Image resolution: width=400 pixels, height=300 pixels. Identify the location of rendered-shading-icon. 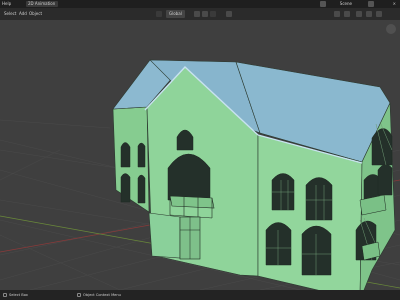
(379, 14).